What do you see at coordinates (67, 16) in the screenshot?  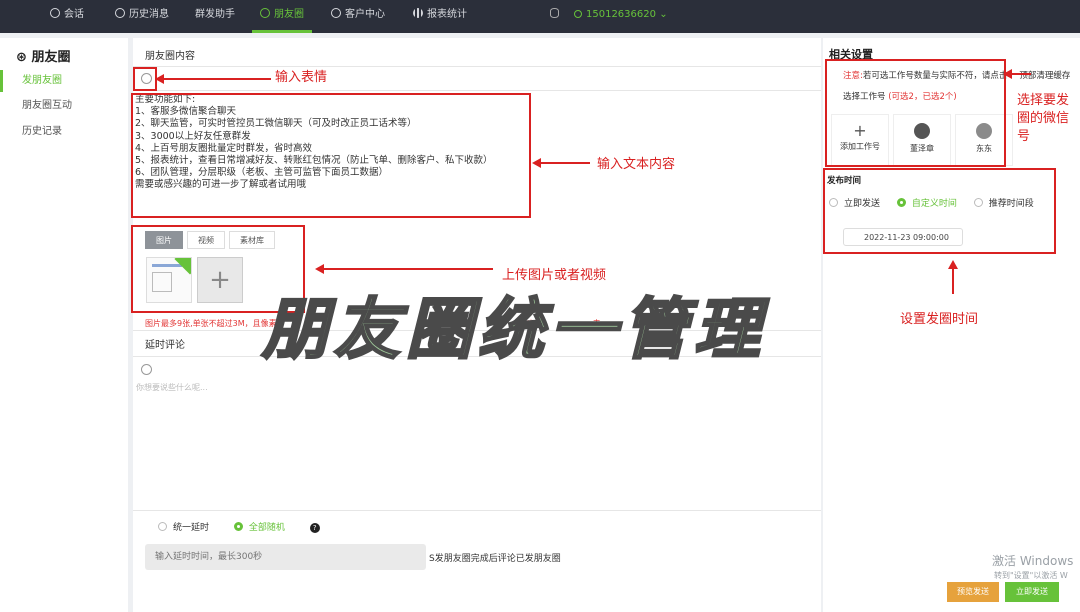 I see `nav-item-chat: 会话` at bounding box center [67, 16].